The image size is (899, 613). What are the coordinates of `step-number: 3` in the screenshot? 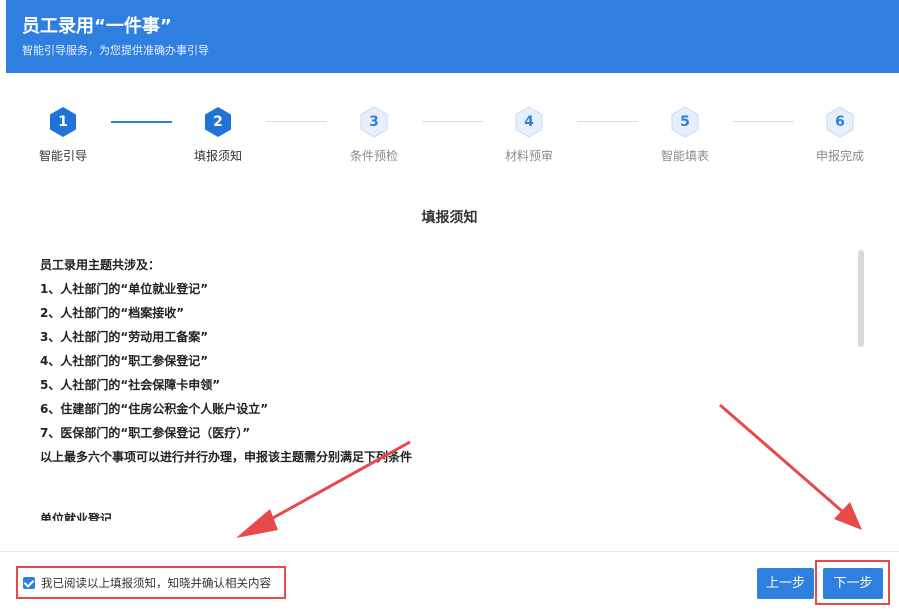 It's located at (374, 122).